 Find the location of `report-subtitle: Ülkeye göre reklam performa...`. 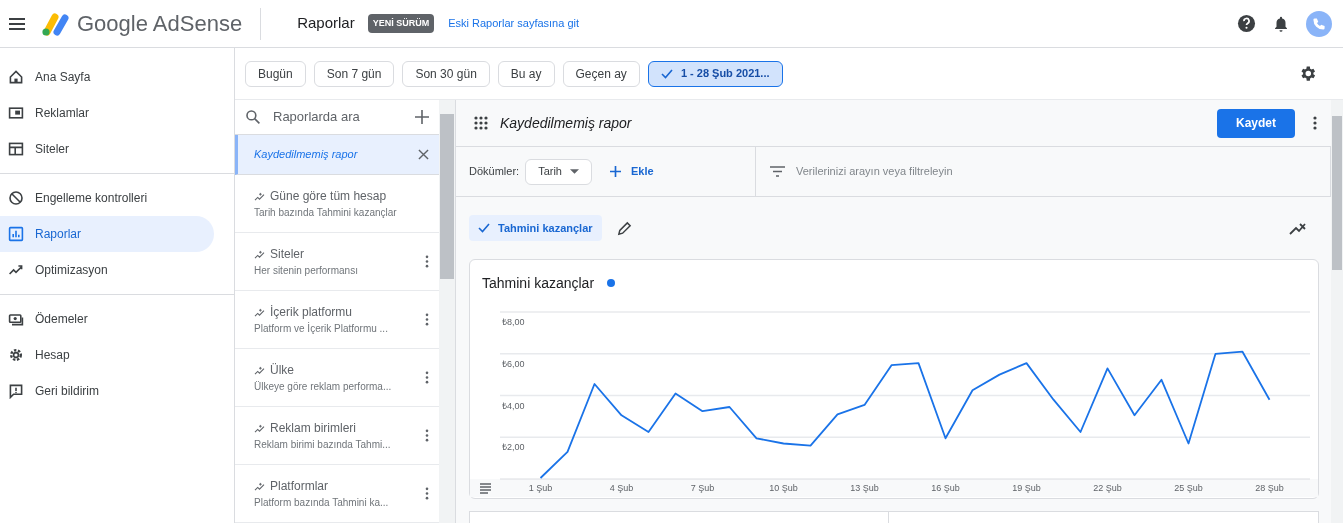

report-subtitle: Ülkeye göre reklam performa... is located at coordinates (323, 387).